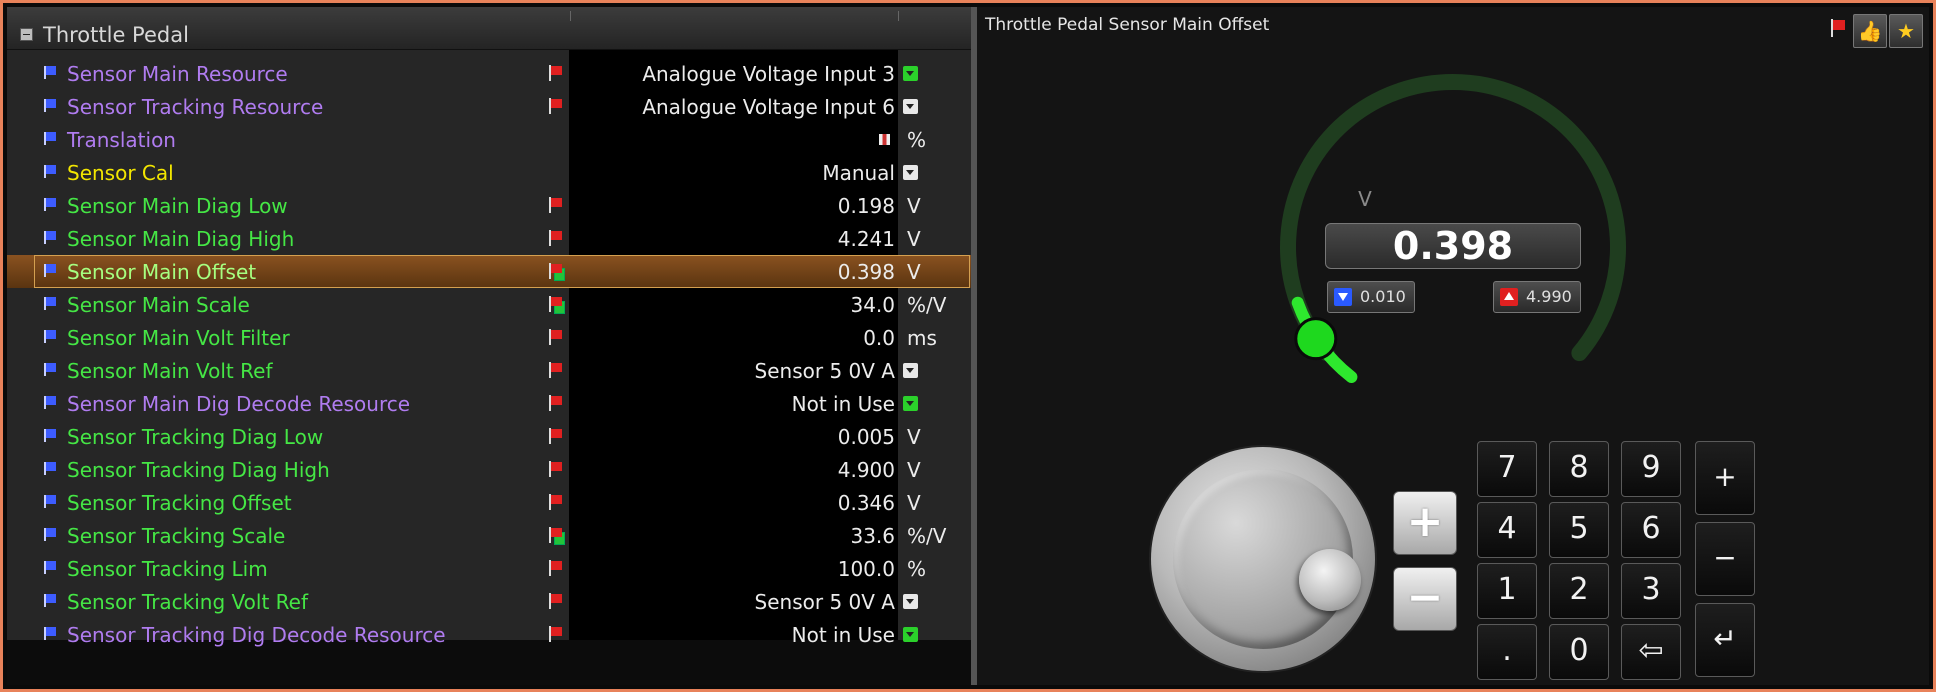  I want to click on parameter-row: Sensor Main Diag Low 0.198 V, so click(489, 205).